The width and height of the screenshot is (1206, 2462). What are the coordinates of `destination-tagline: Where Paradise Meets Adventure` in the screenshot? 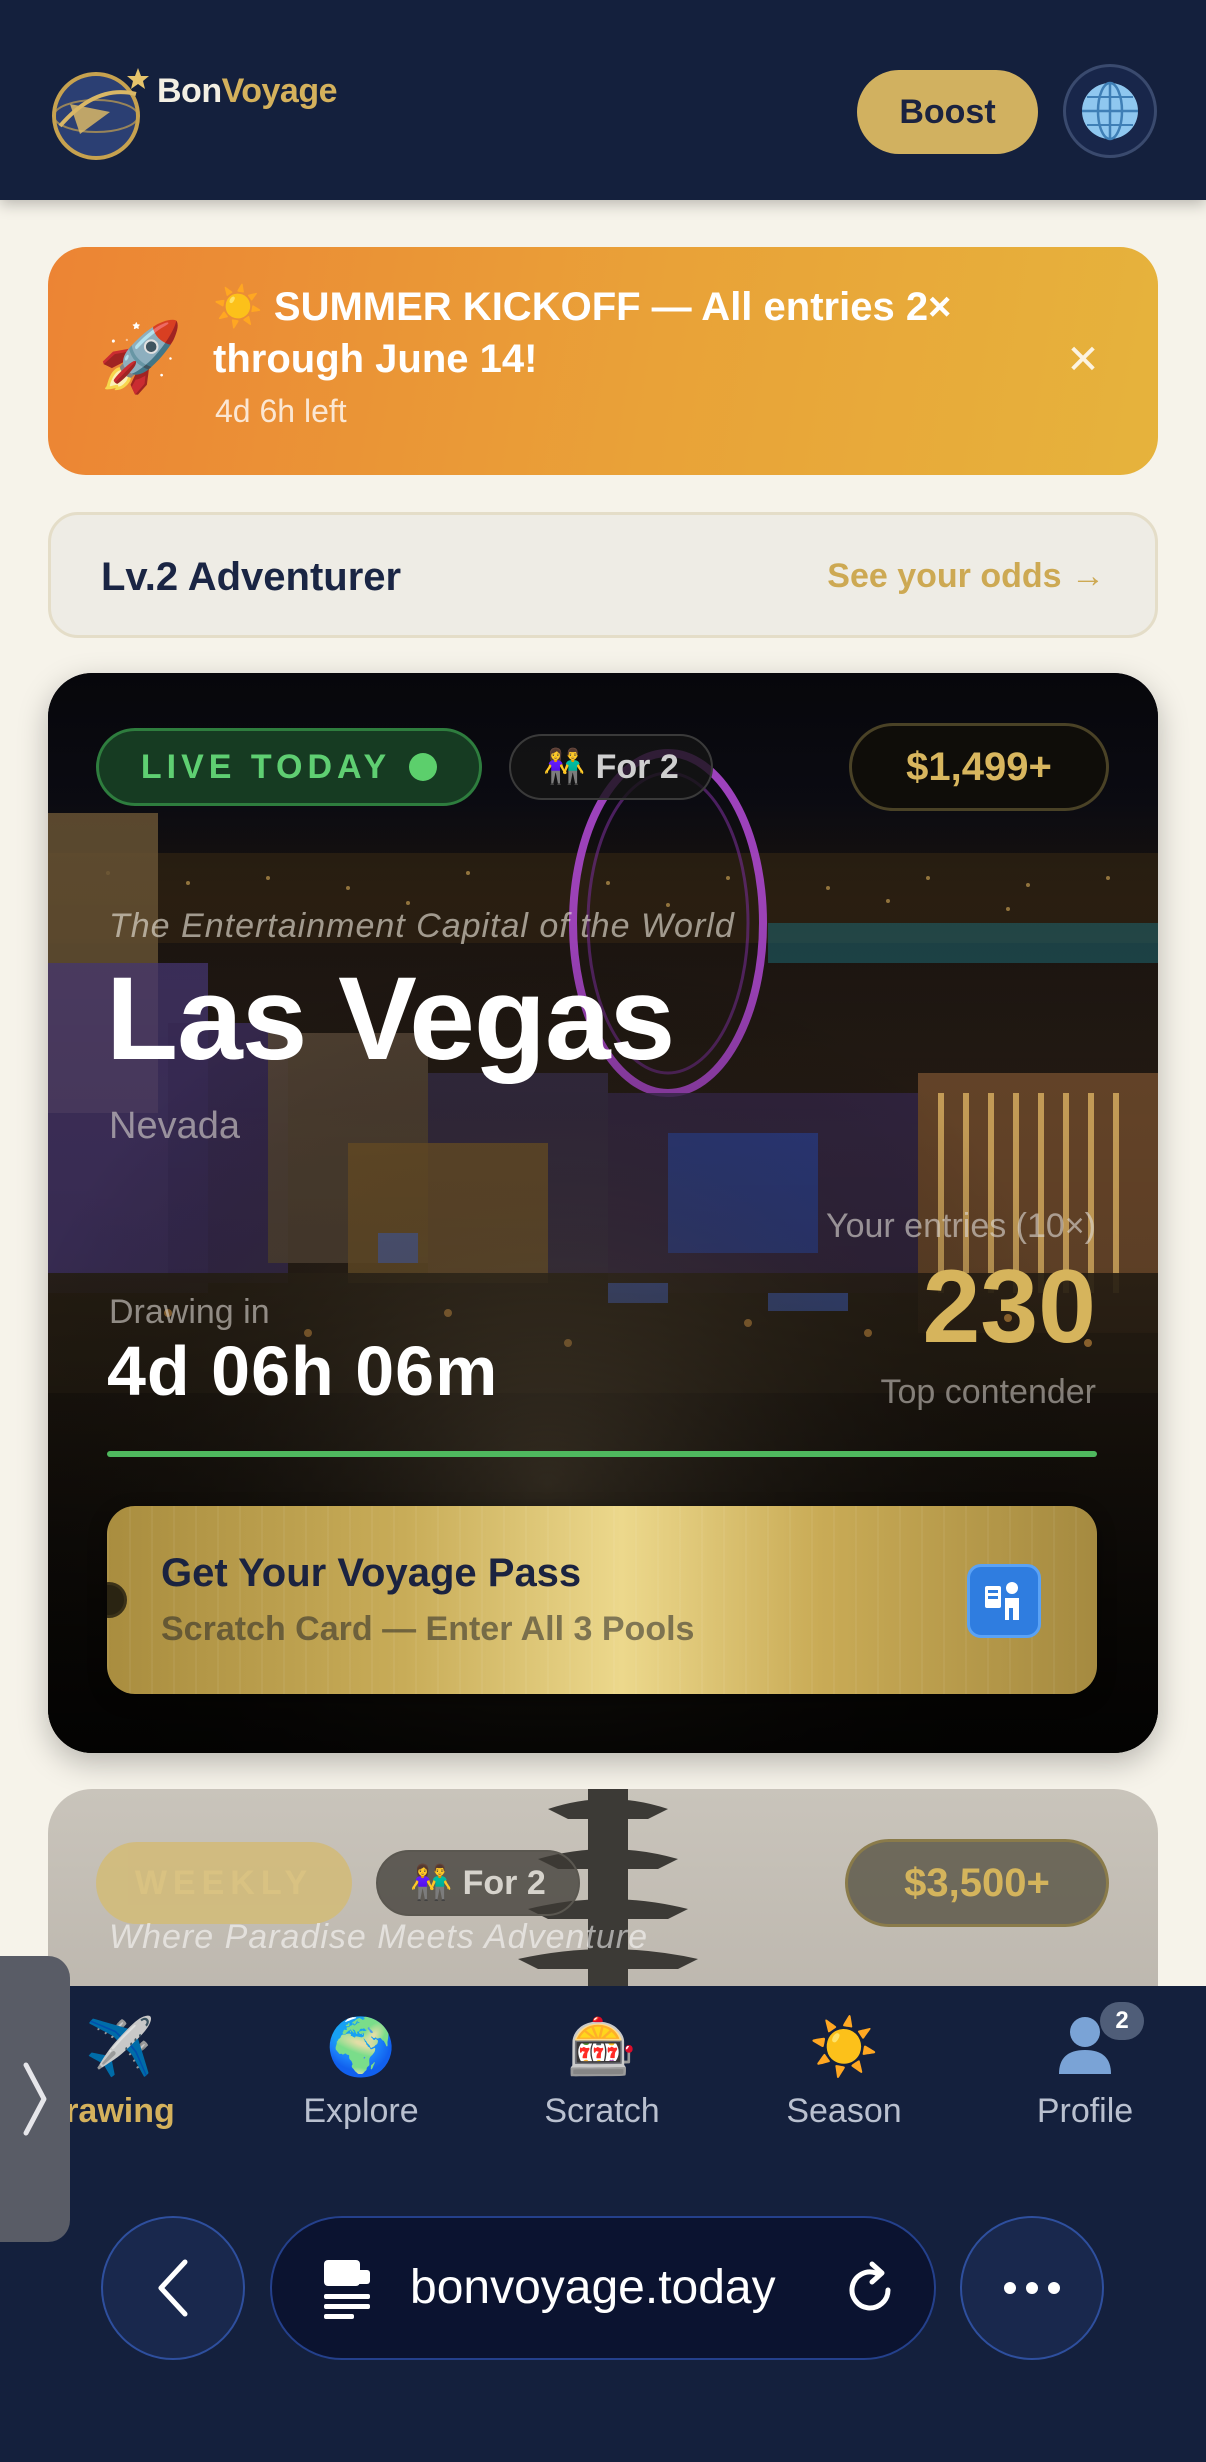 It's located at (378, 1937).